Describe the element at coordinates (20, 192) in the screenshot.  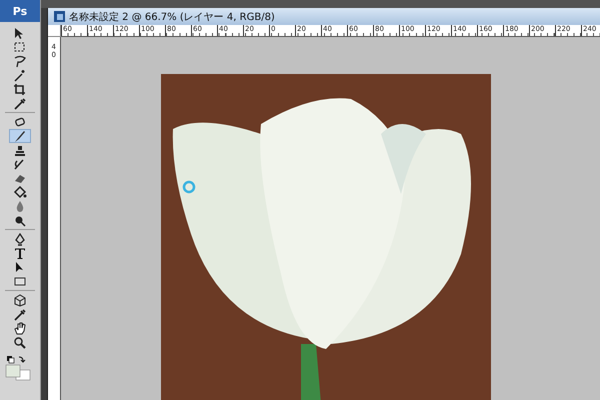
I see `bucket-tool-icon` at that location.